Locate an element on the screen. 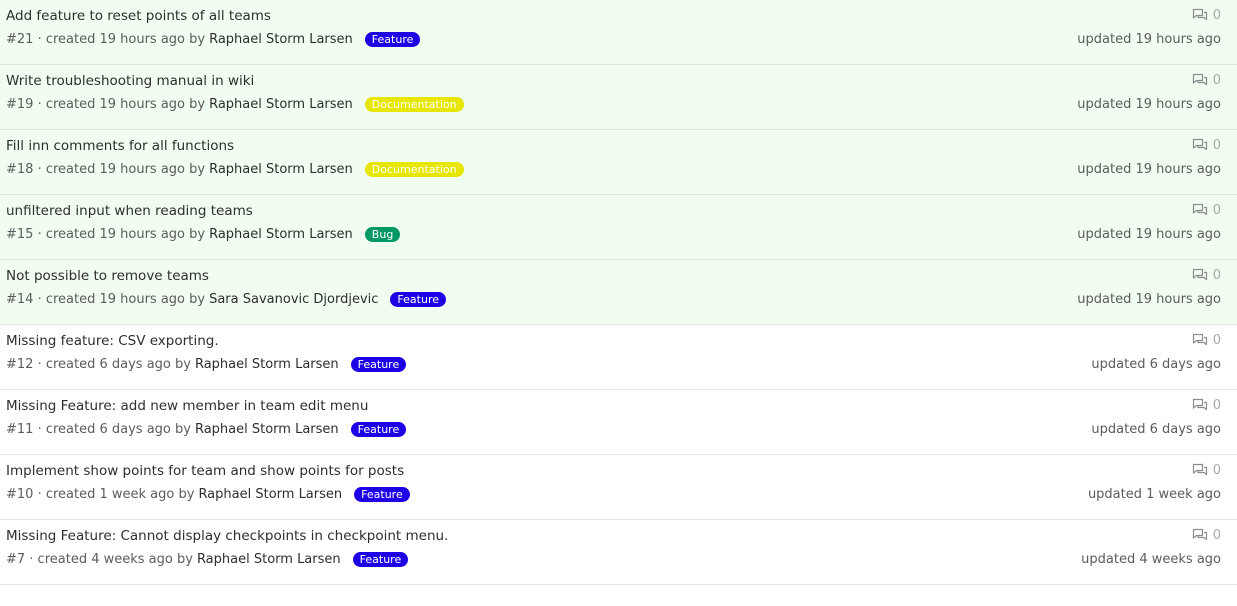  issue-reference-created: #7 · created 4 weeks ago by is located at coordinates (99, 559).